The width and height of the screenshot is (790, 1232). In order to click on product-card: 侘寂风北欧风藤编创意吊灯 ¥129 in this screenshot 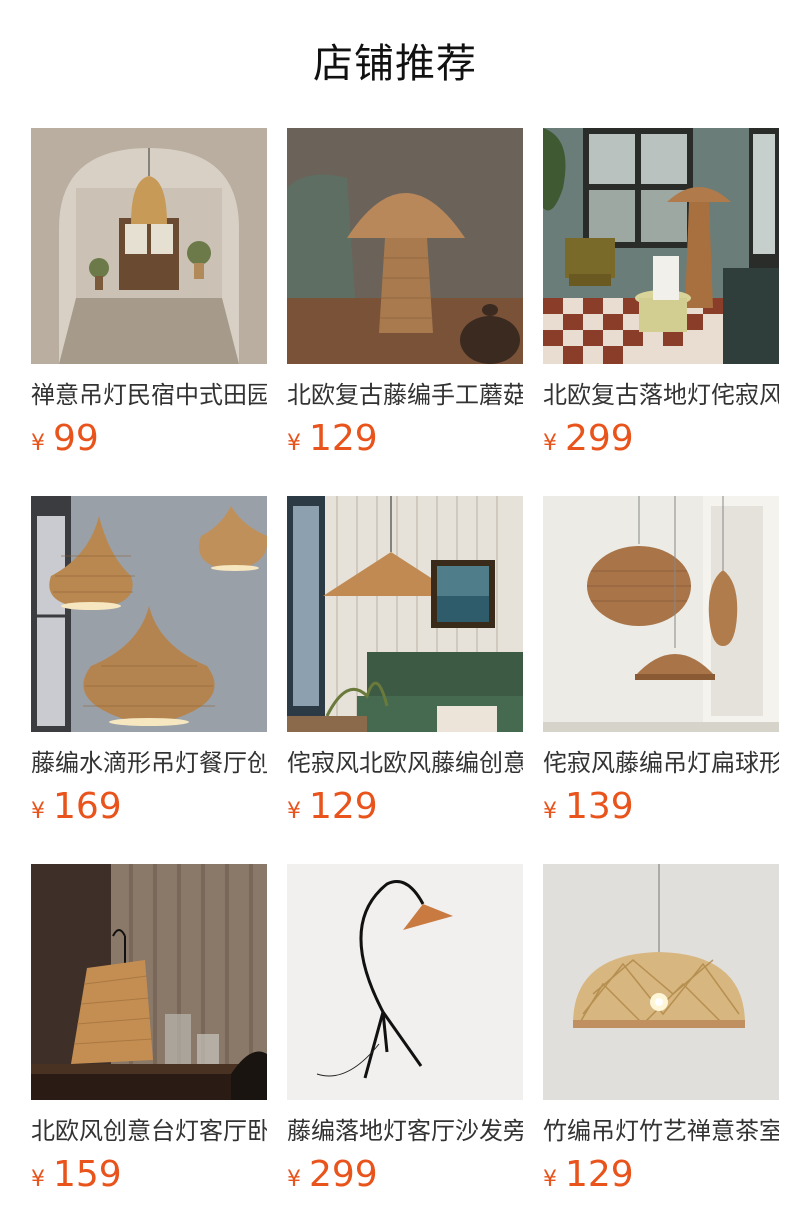, I will do `click(405, 680)`.